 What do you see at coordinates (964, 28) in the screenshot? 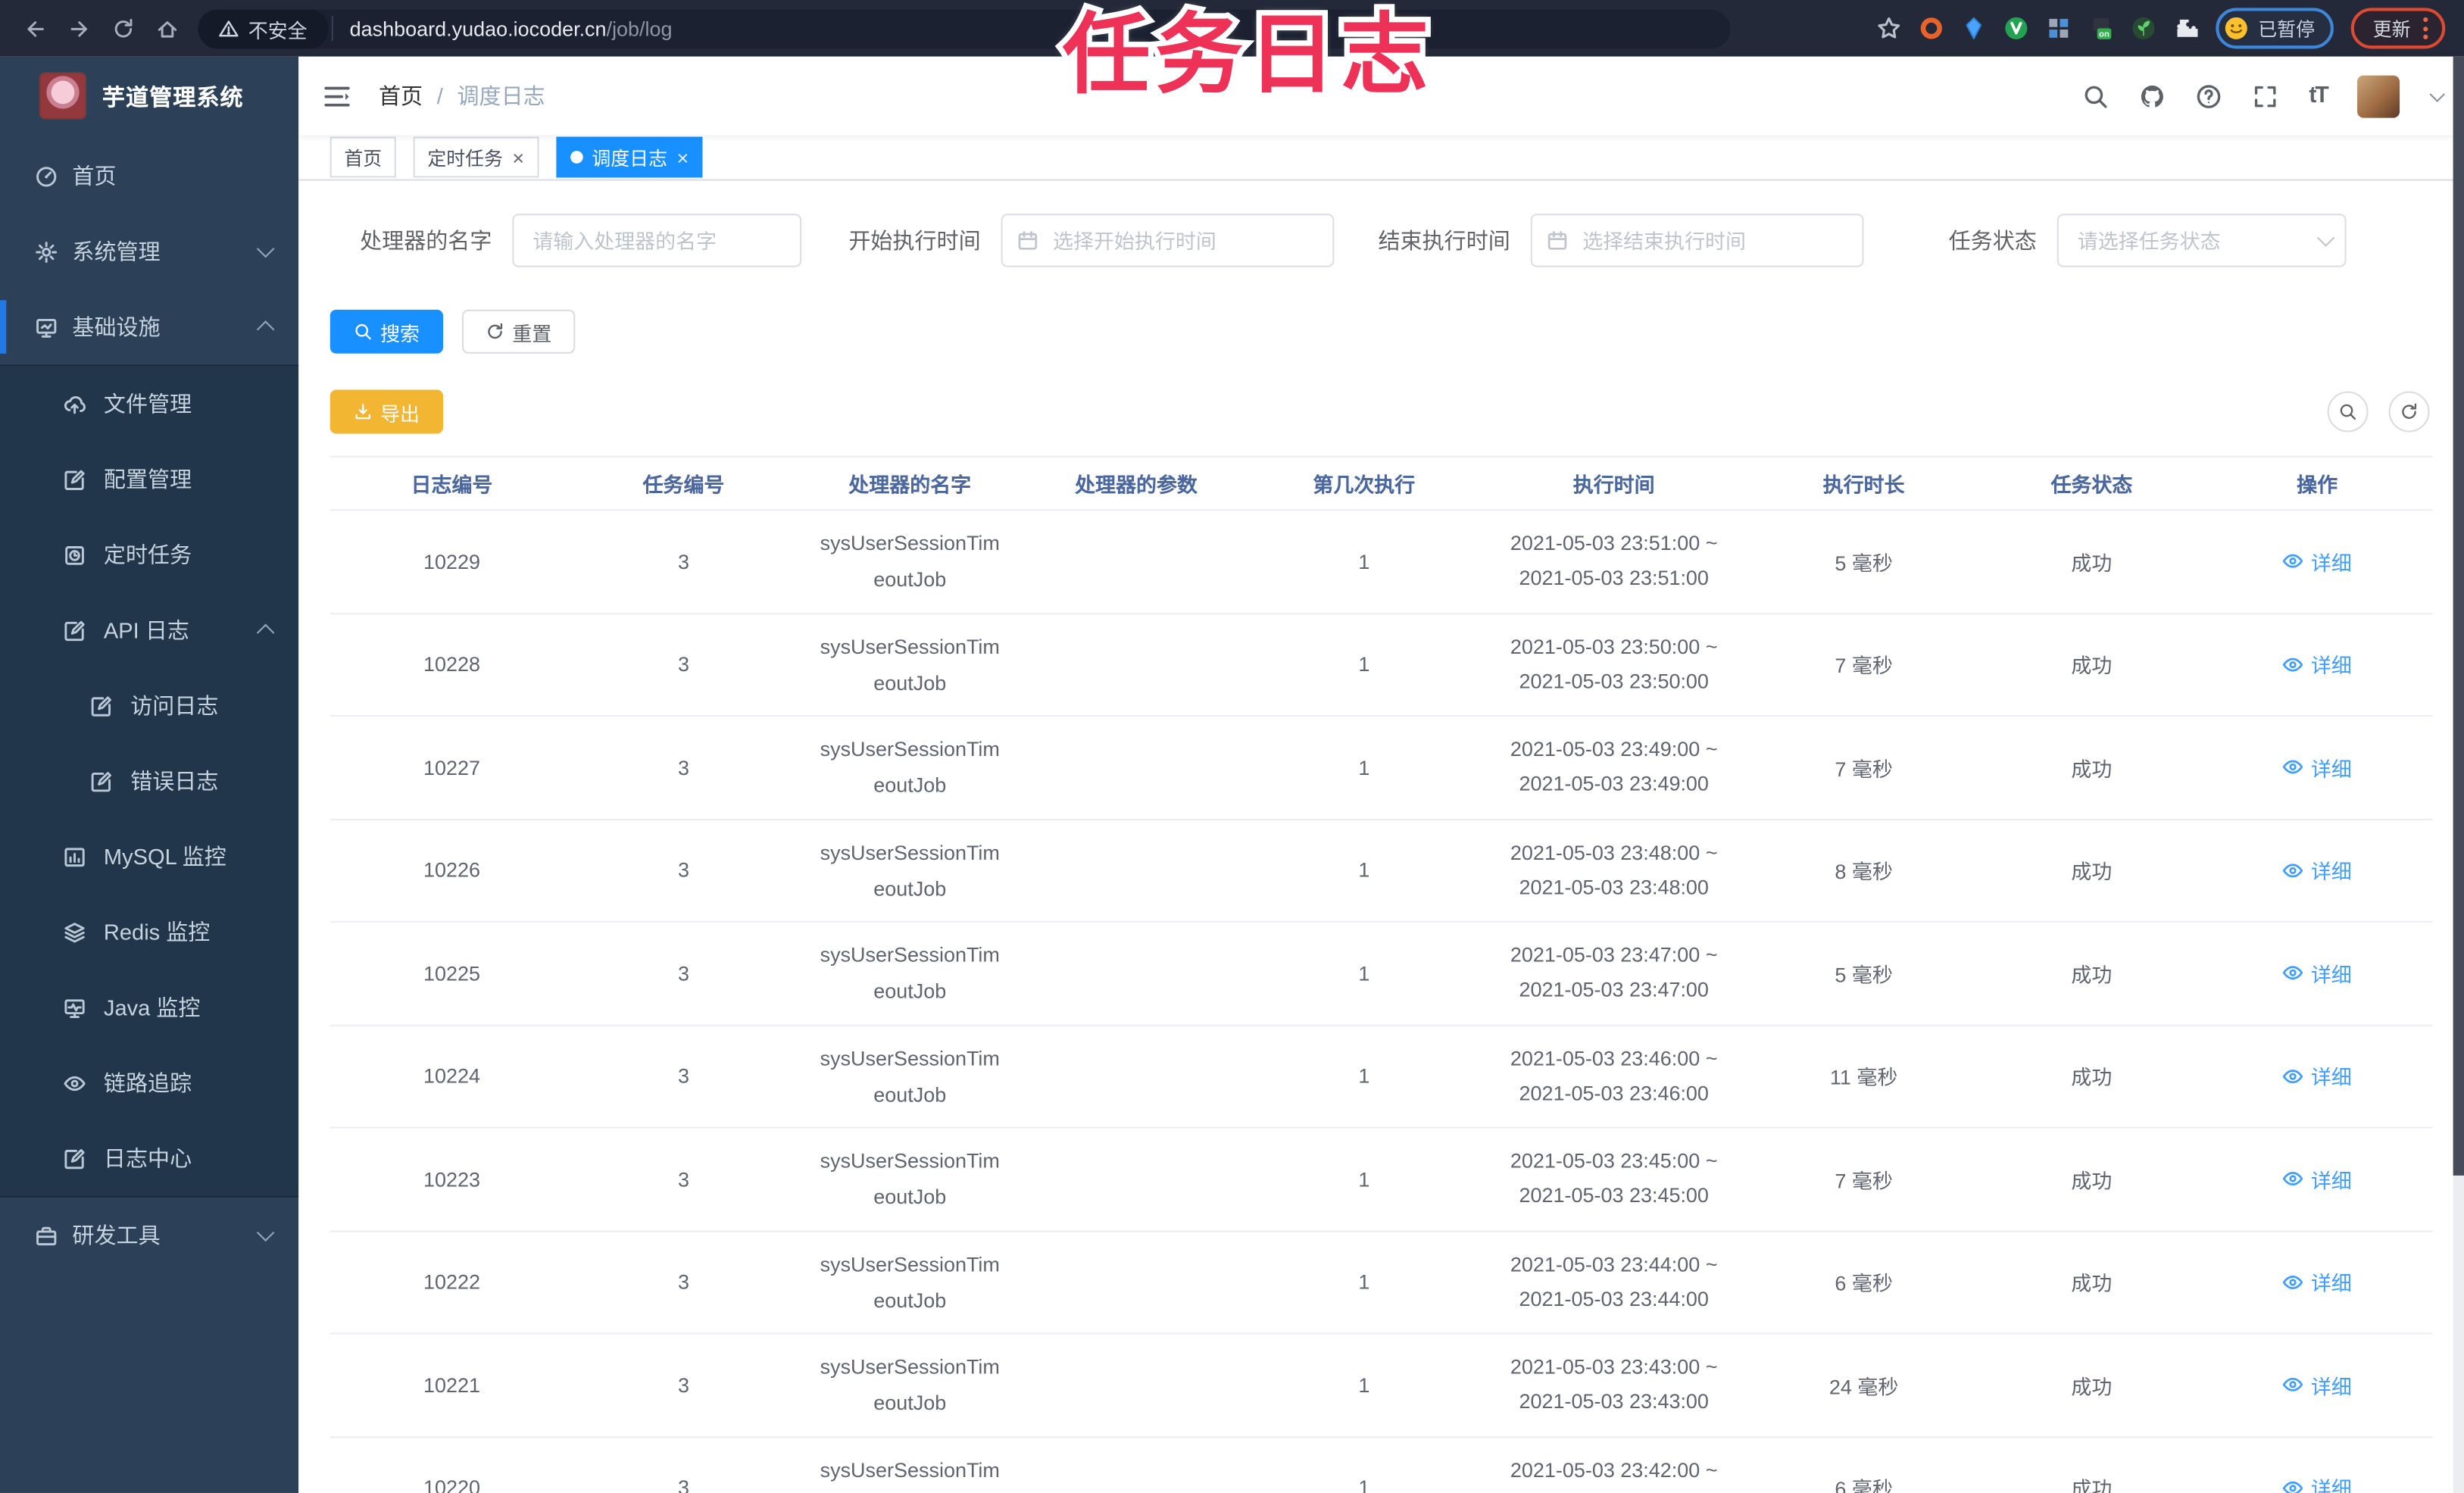
I see `address-bar: 不安全 dashboard.yudao.iocoder.cn/job/log` at bounding box center [964, 28].